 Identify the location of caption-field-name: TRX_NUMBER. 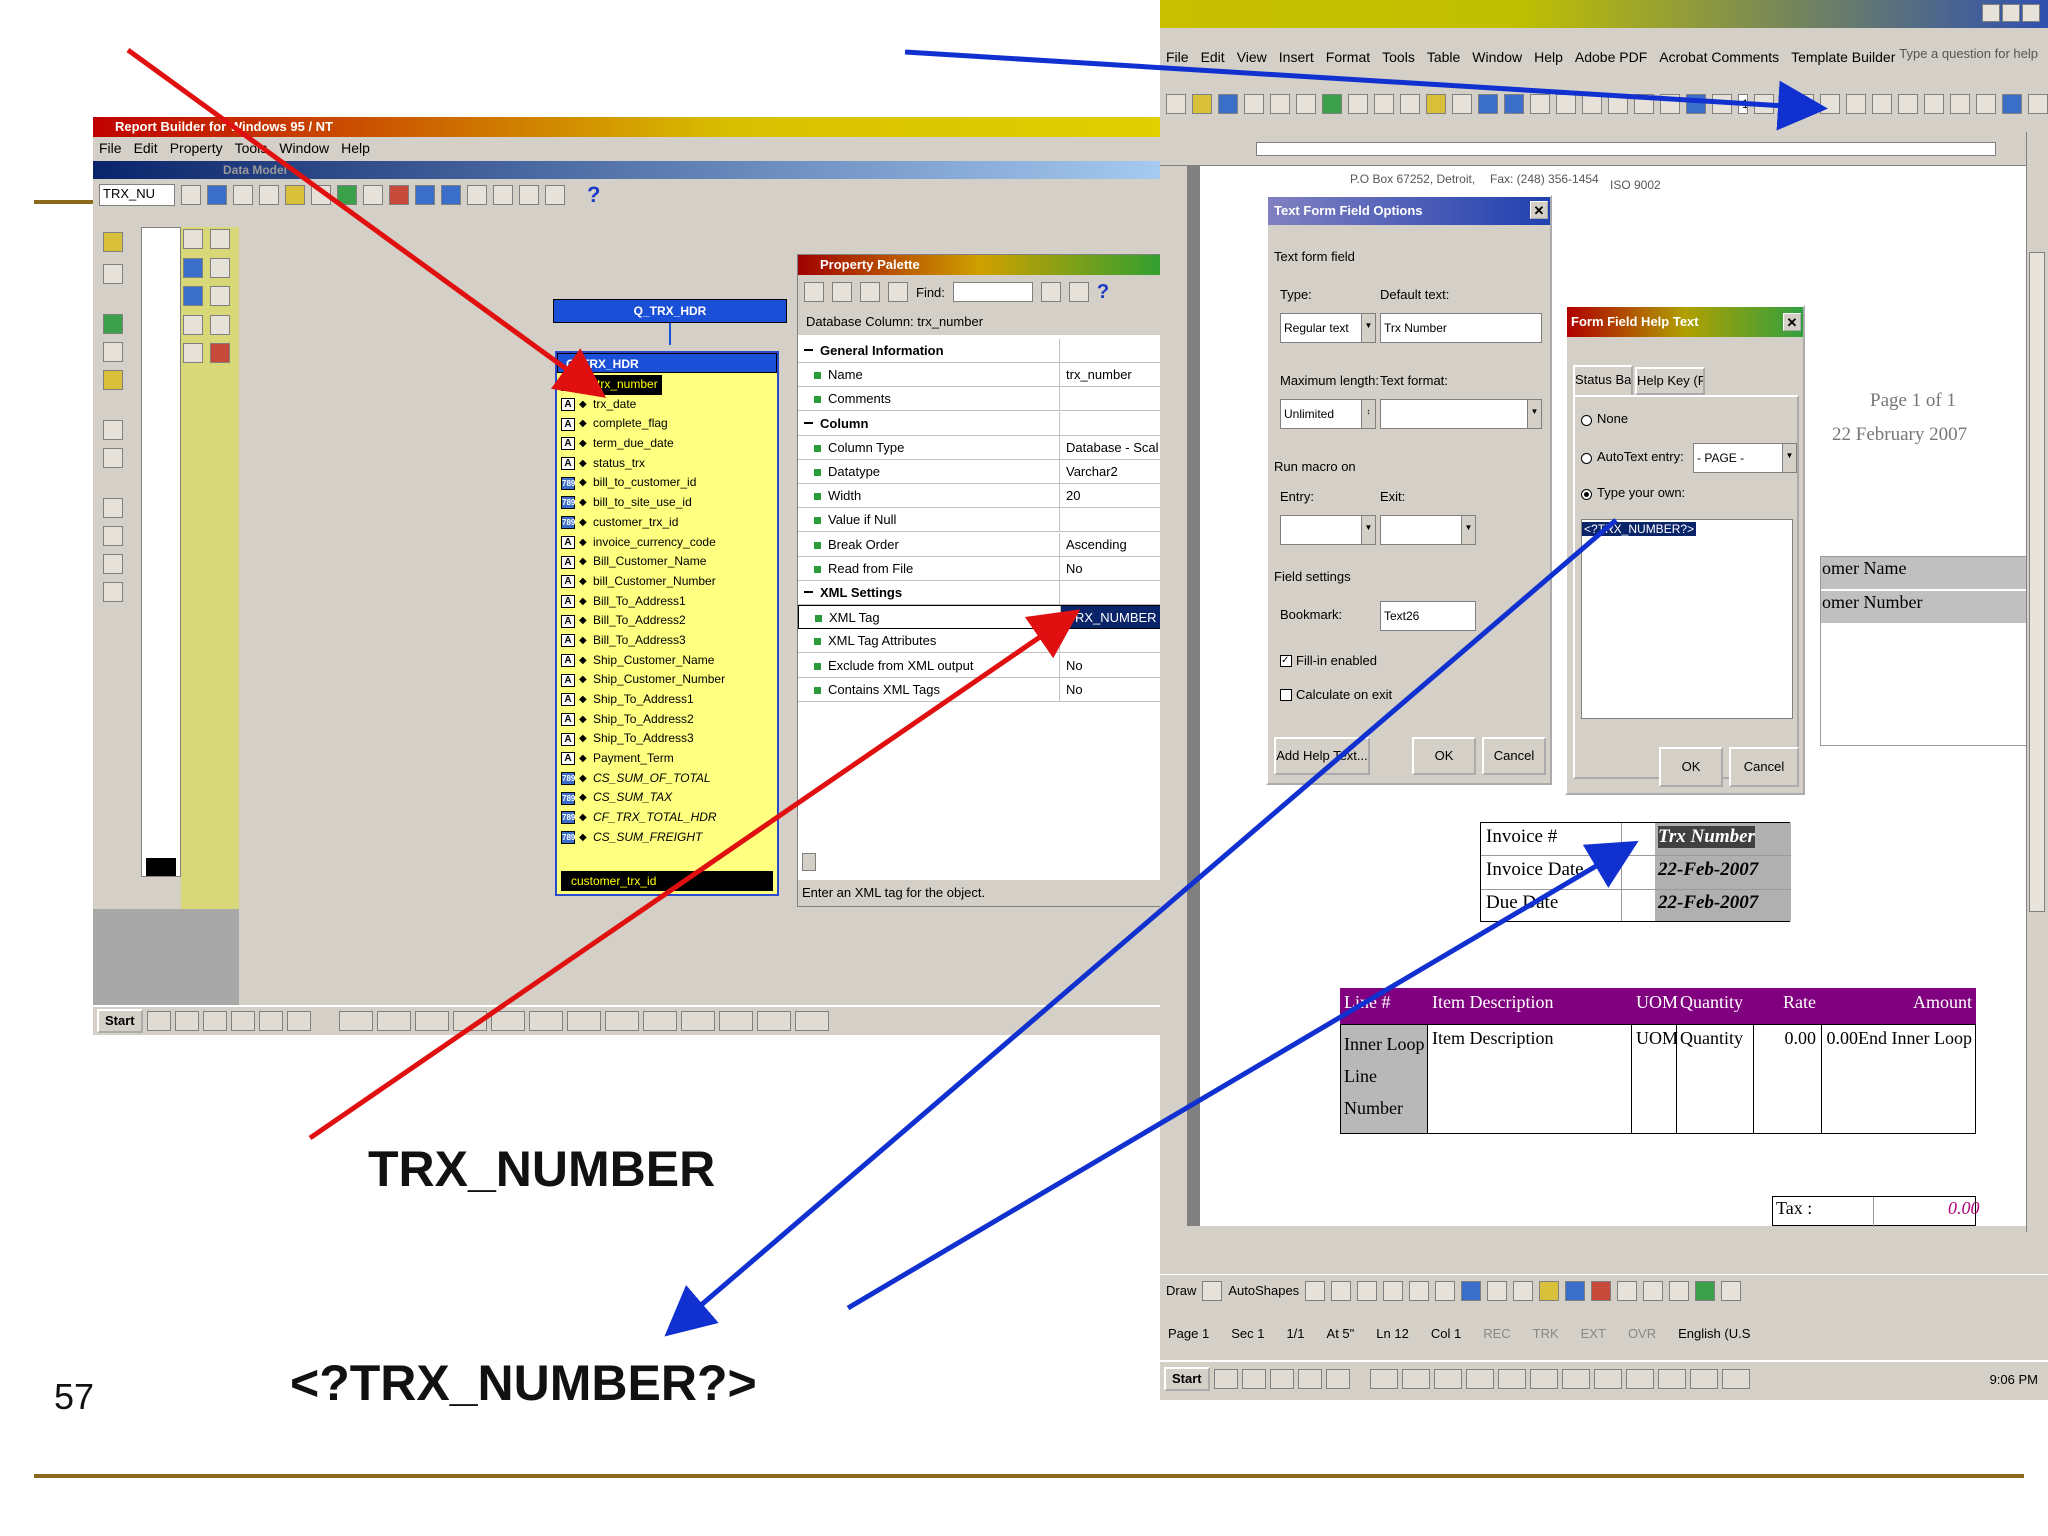
(542, 1169).